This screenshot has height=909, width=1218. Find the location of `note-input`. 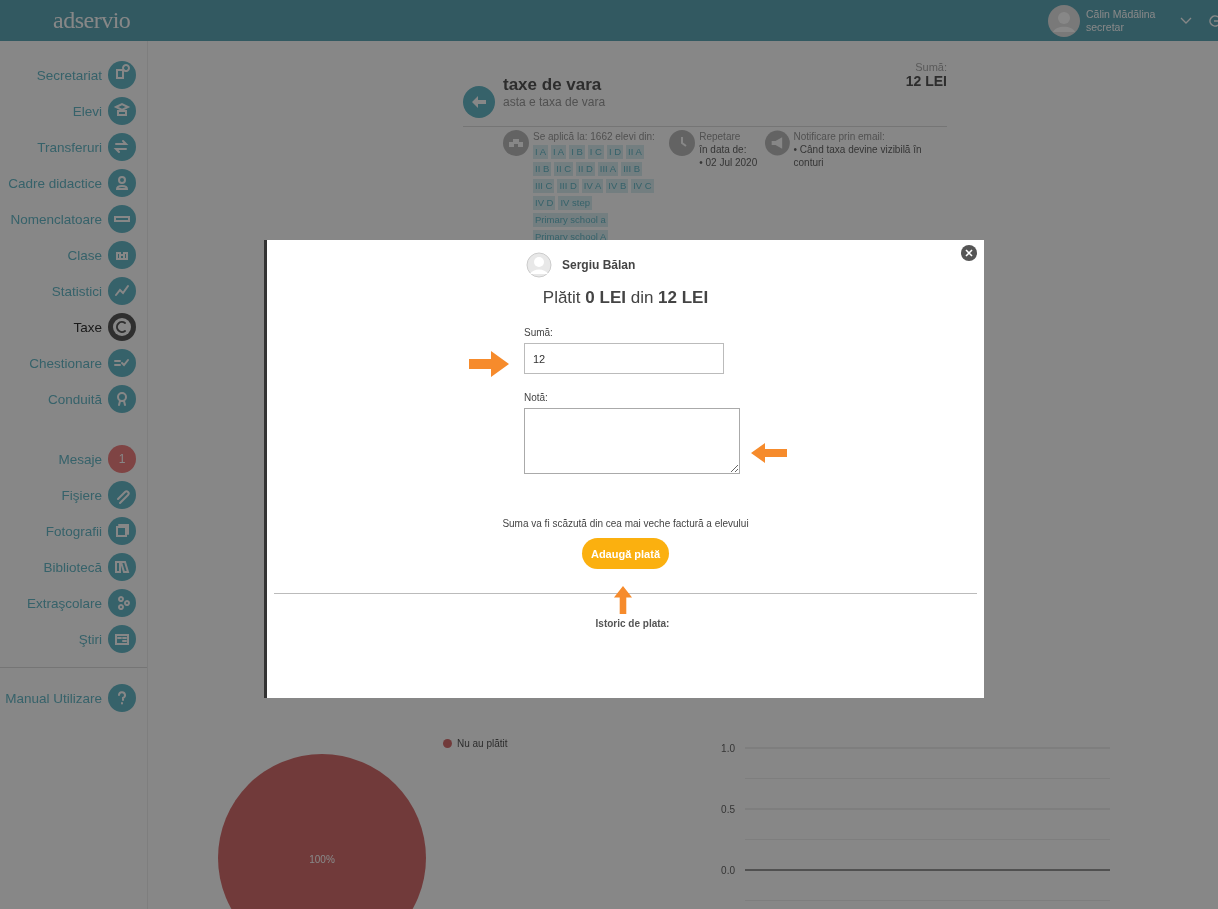

note-input is located at coordinates (632, 441).